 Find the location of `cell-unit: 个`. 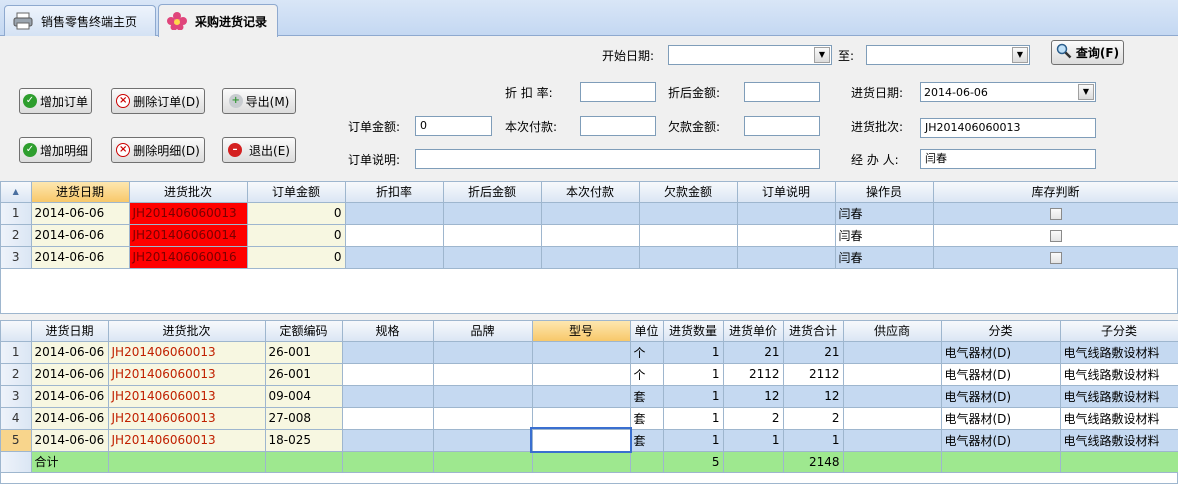

cell-unit: 个 is located at coordinates (647, 374).